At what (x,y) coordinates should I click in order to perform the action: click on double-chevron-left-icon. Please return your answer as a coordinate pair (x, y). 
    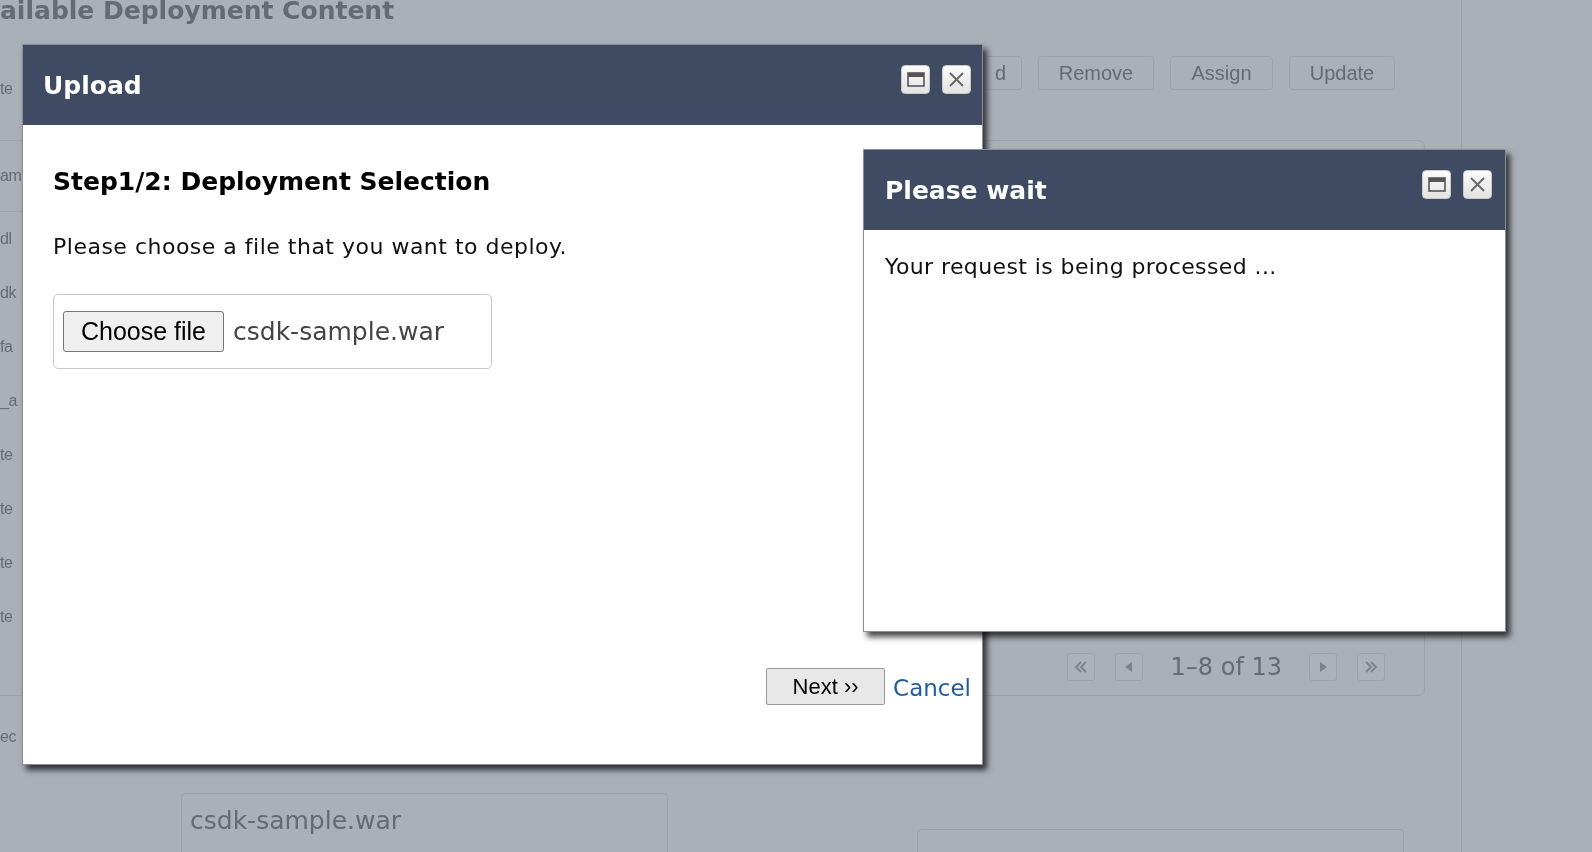
    Looking at the image, I should click on (1080, 667).